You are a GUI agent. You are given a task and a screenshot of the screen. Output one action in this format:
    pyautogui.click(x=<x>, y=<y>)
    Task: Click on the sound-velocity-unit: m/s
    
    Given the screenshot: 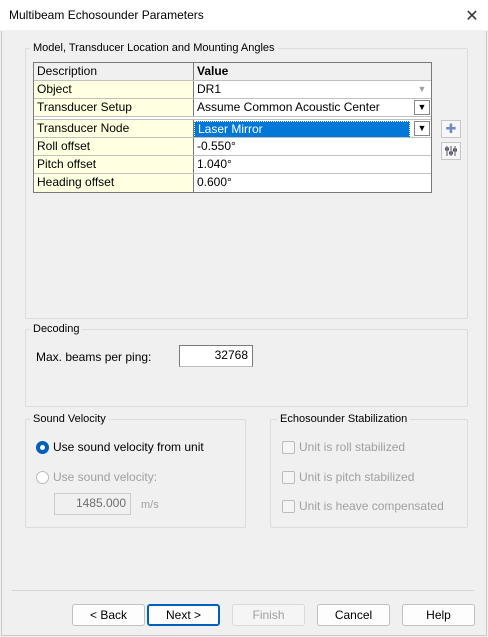 What is the action you would take?
    pyautogui.click(x=150, y=505)
    